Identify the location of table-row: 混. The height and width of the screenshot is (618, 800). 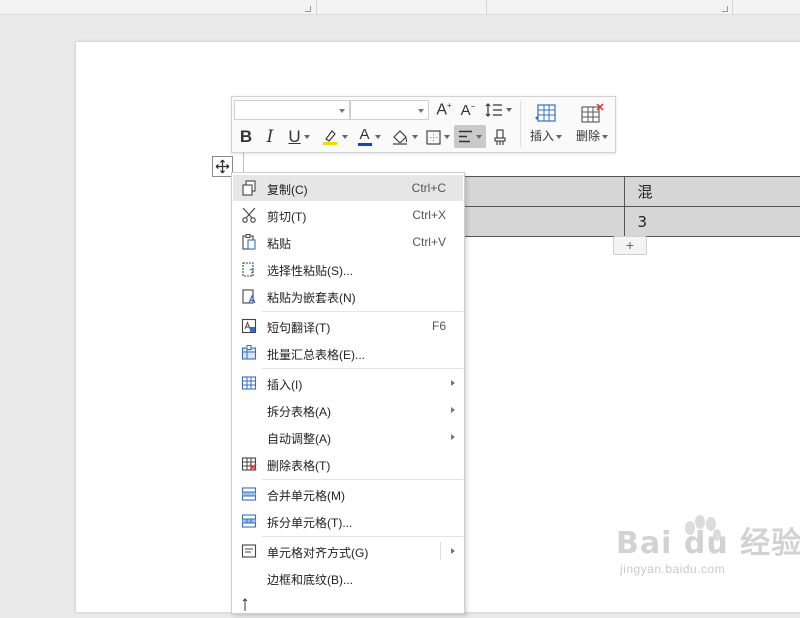
(632, 192).